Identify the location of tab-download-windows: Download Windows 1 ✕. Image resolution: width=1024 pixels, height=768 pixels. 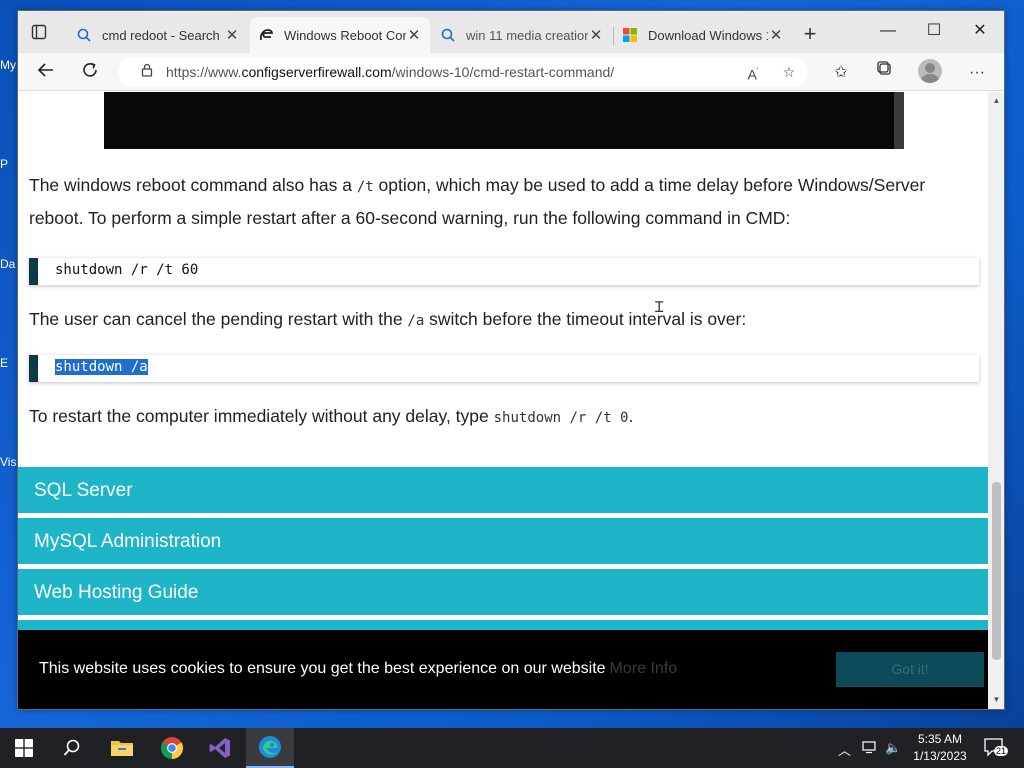
(703, 35).